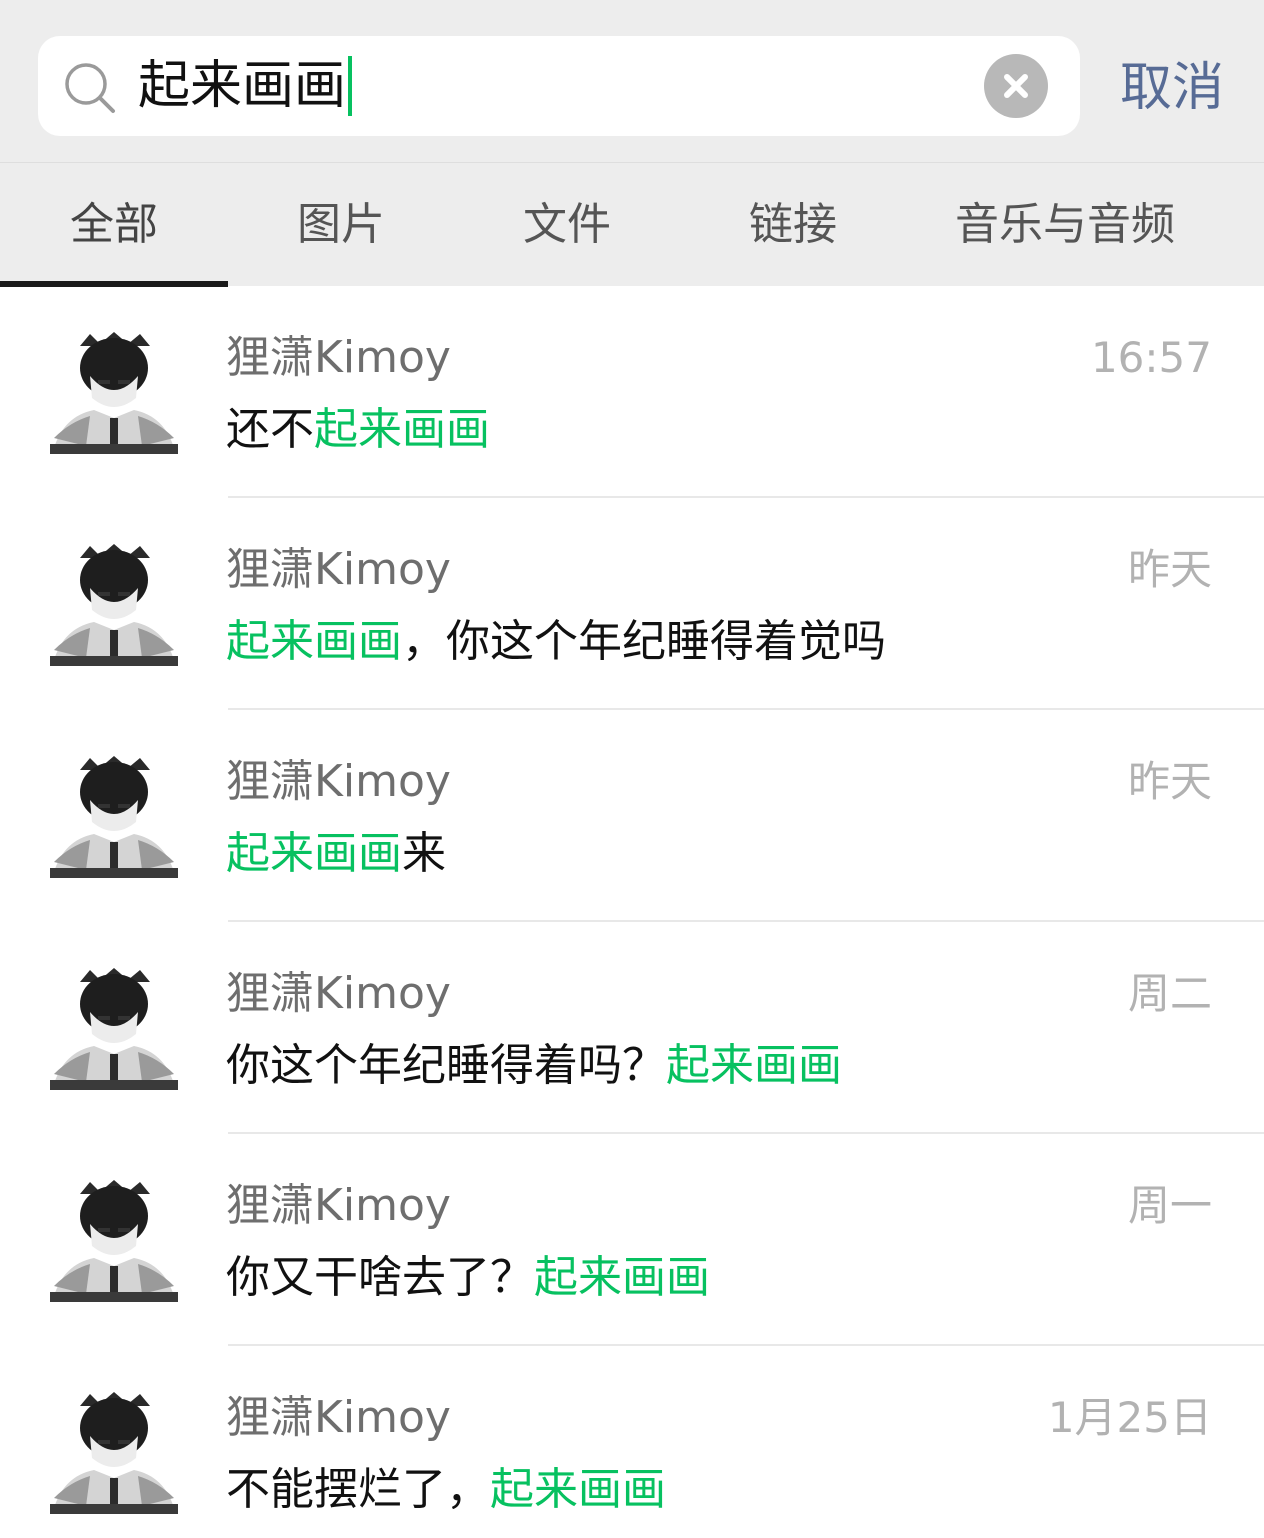 This screenshot has height=1538, width=1264. What do you see at coordinates (1169, 1205) in the screenshot?
I see `message-time: 周一` at bounding box center [1169, 1205].